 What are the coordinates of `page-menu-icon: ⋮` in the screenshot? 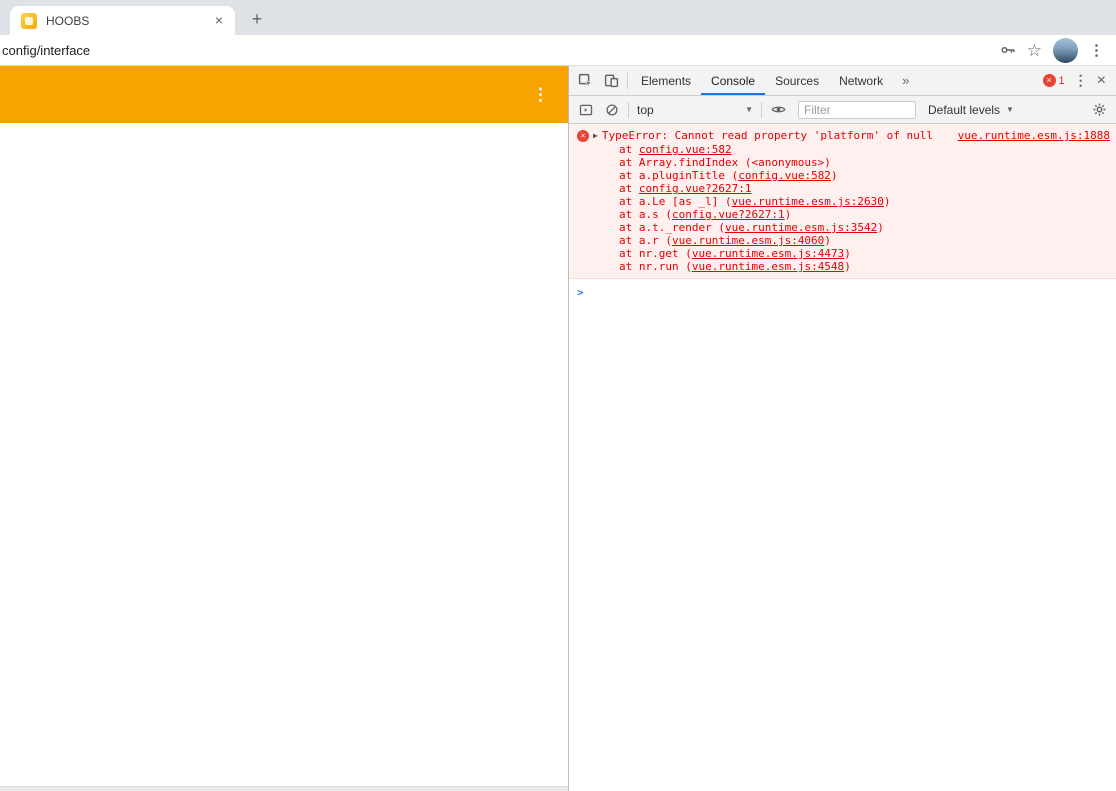 It's located at (540, 95).